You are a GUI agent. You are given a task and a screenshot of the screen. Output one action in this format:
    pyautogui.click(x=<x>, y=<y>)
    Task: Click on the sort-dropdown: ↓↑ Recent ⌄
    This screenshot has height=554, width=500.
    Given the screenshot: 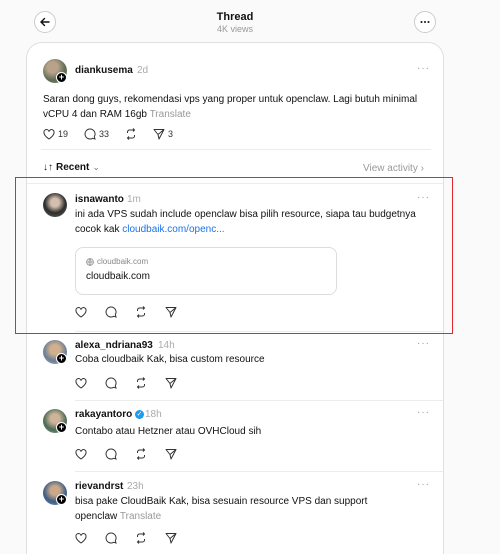 What is the action you would take?
    pyautogui.click(x=71, y=167)
    